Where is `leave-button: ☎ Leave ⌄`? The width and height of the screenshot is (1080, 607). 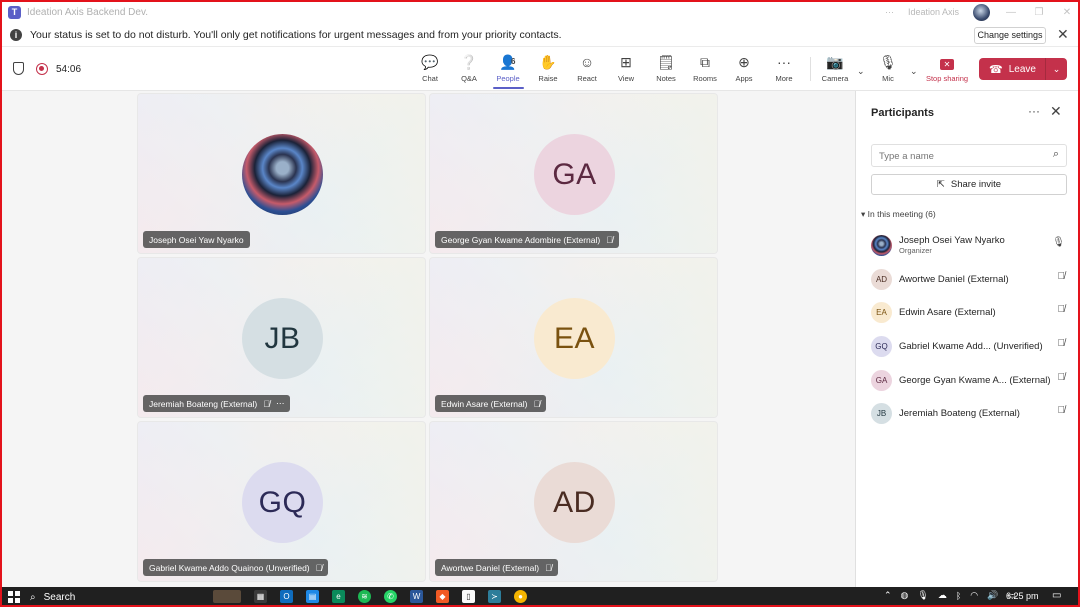 leave-button: ☎ Leave ⌄ is located at coordinates (1023, 69).